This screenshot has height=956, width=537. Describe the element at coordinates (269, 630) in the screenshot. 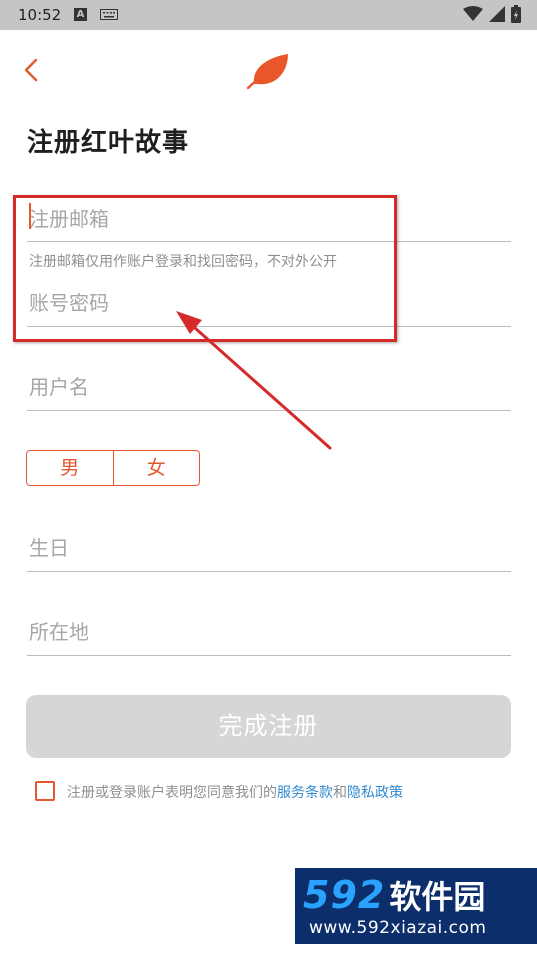

I see `location-field: 所在地` at that location.